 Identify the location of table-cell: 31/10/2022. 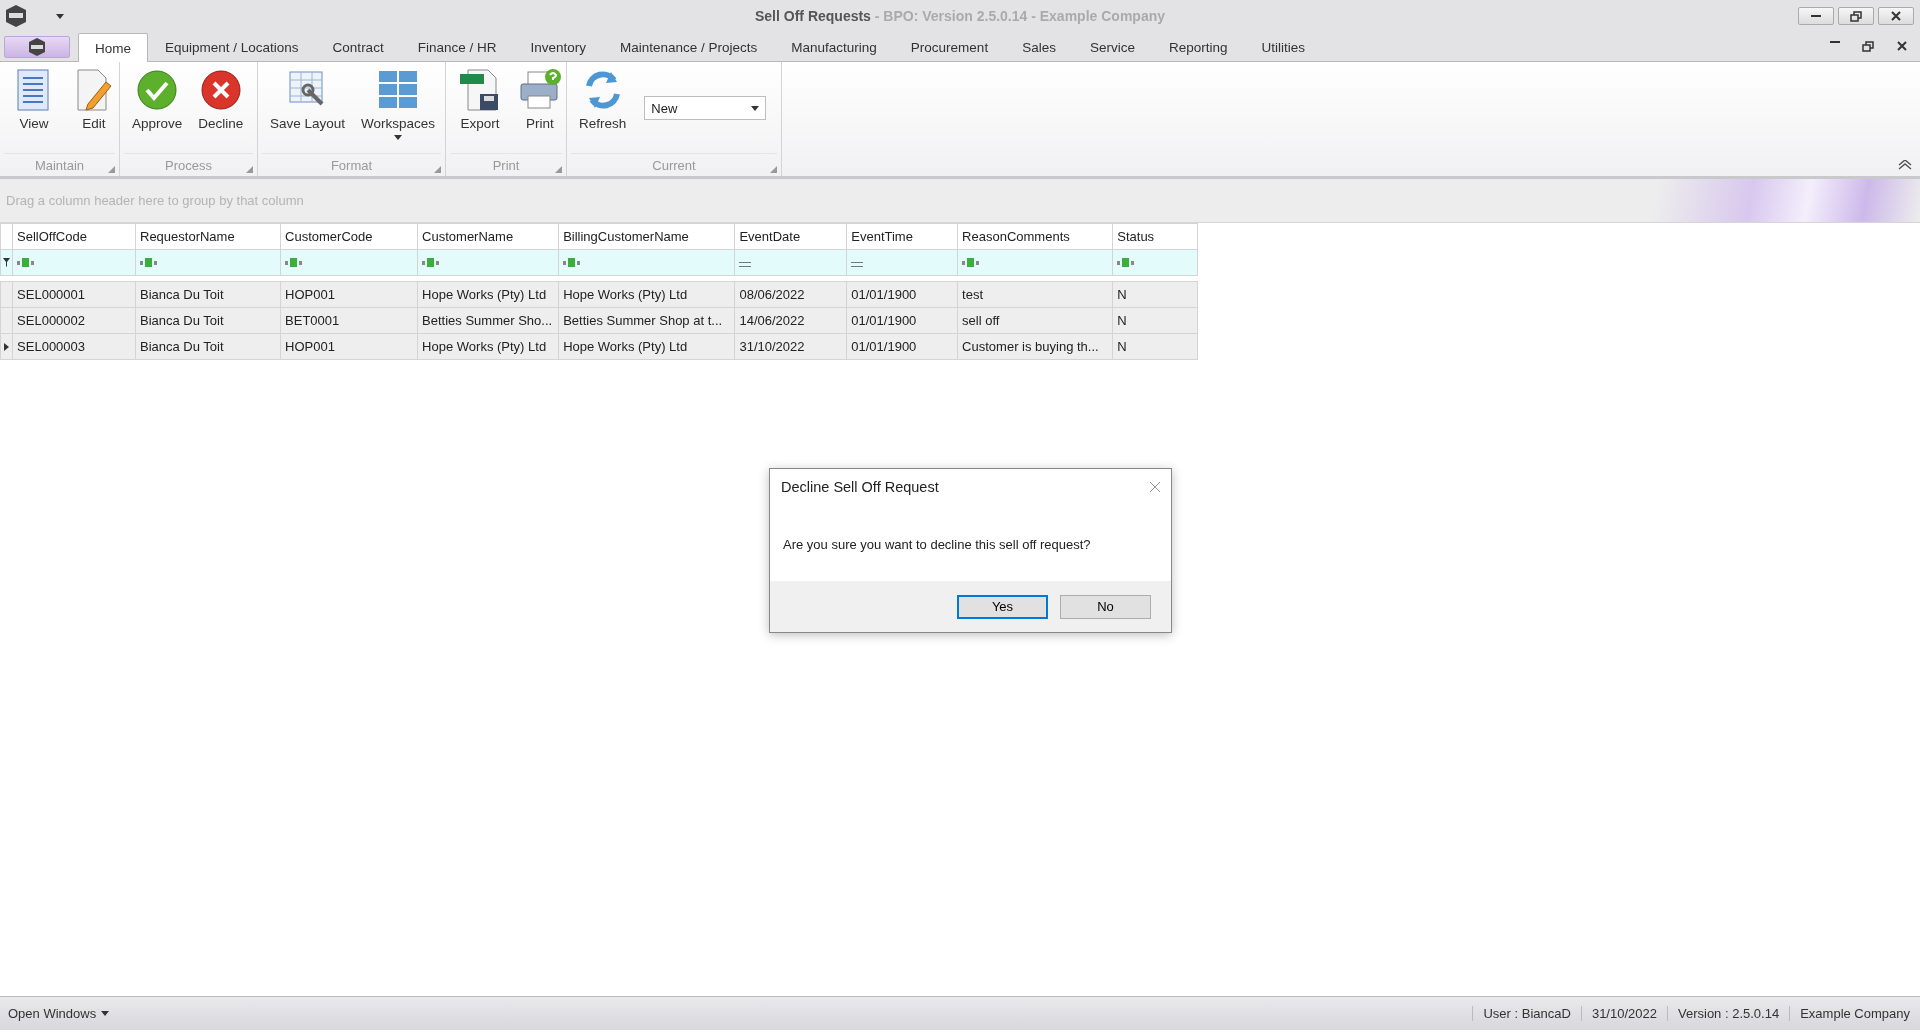
(790, 346).